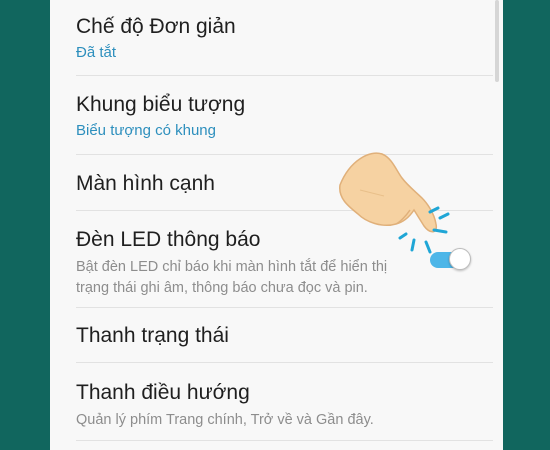  Describe the element at coordinates (96, 52) in the screenshot. I see `setting-subtitle: Đã tắt` at that location.